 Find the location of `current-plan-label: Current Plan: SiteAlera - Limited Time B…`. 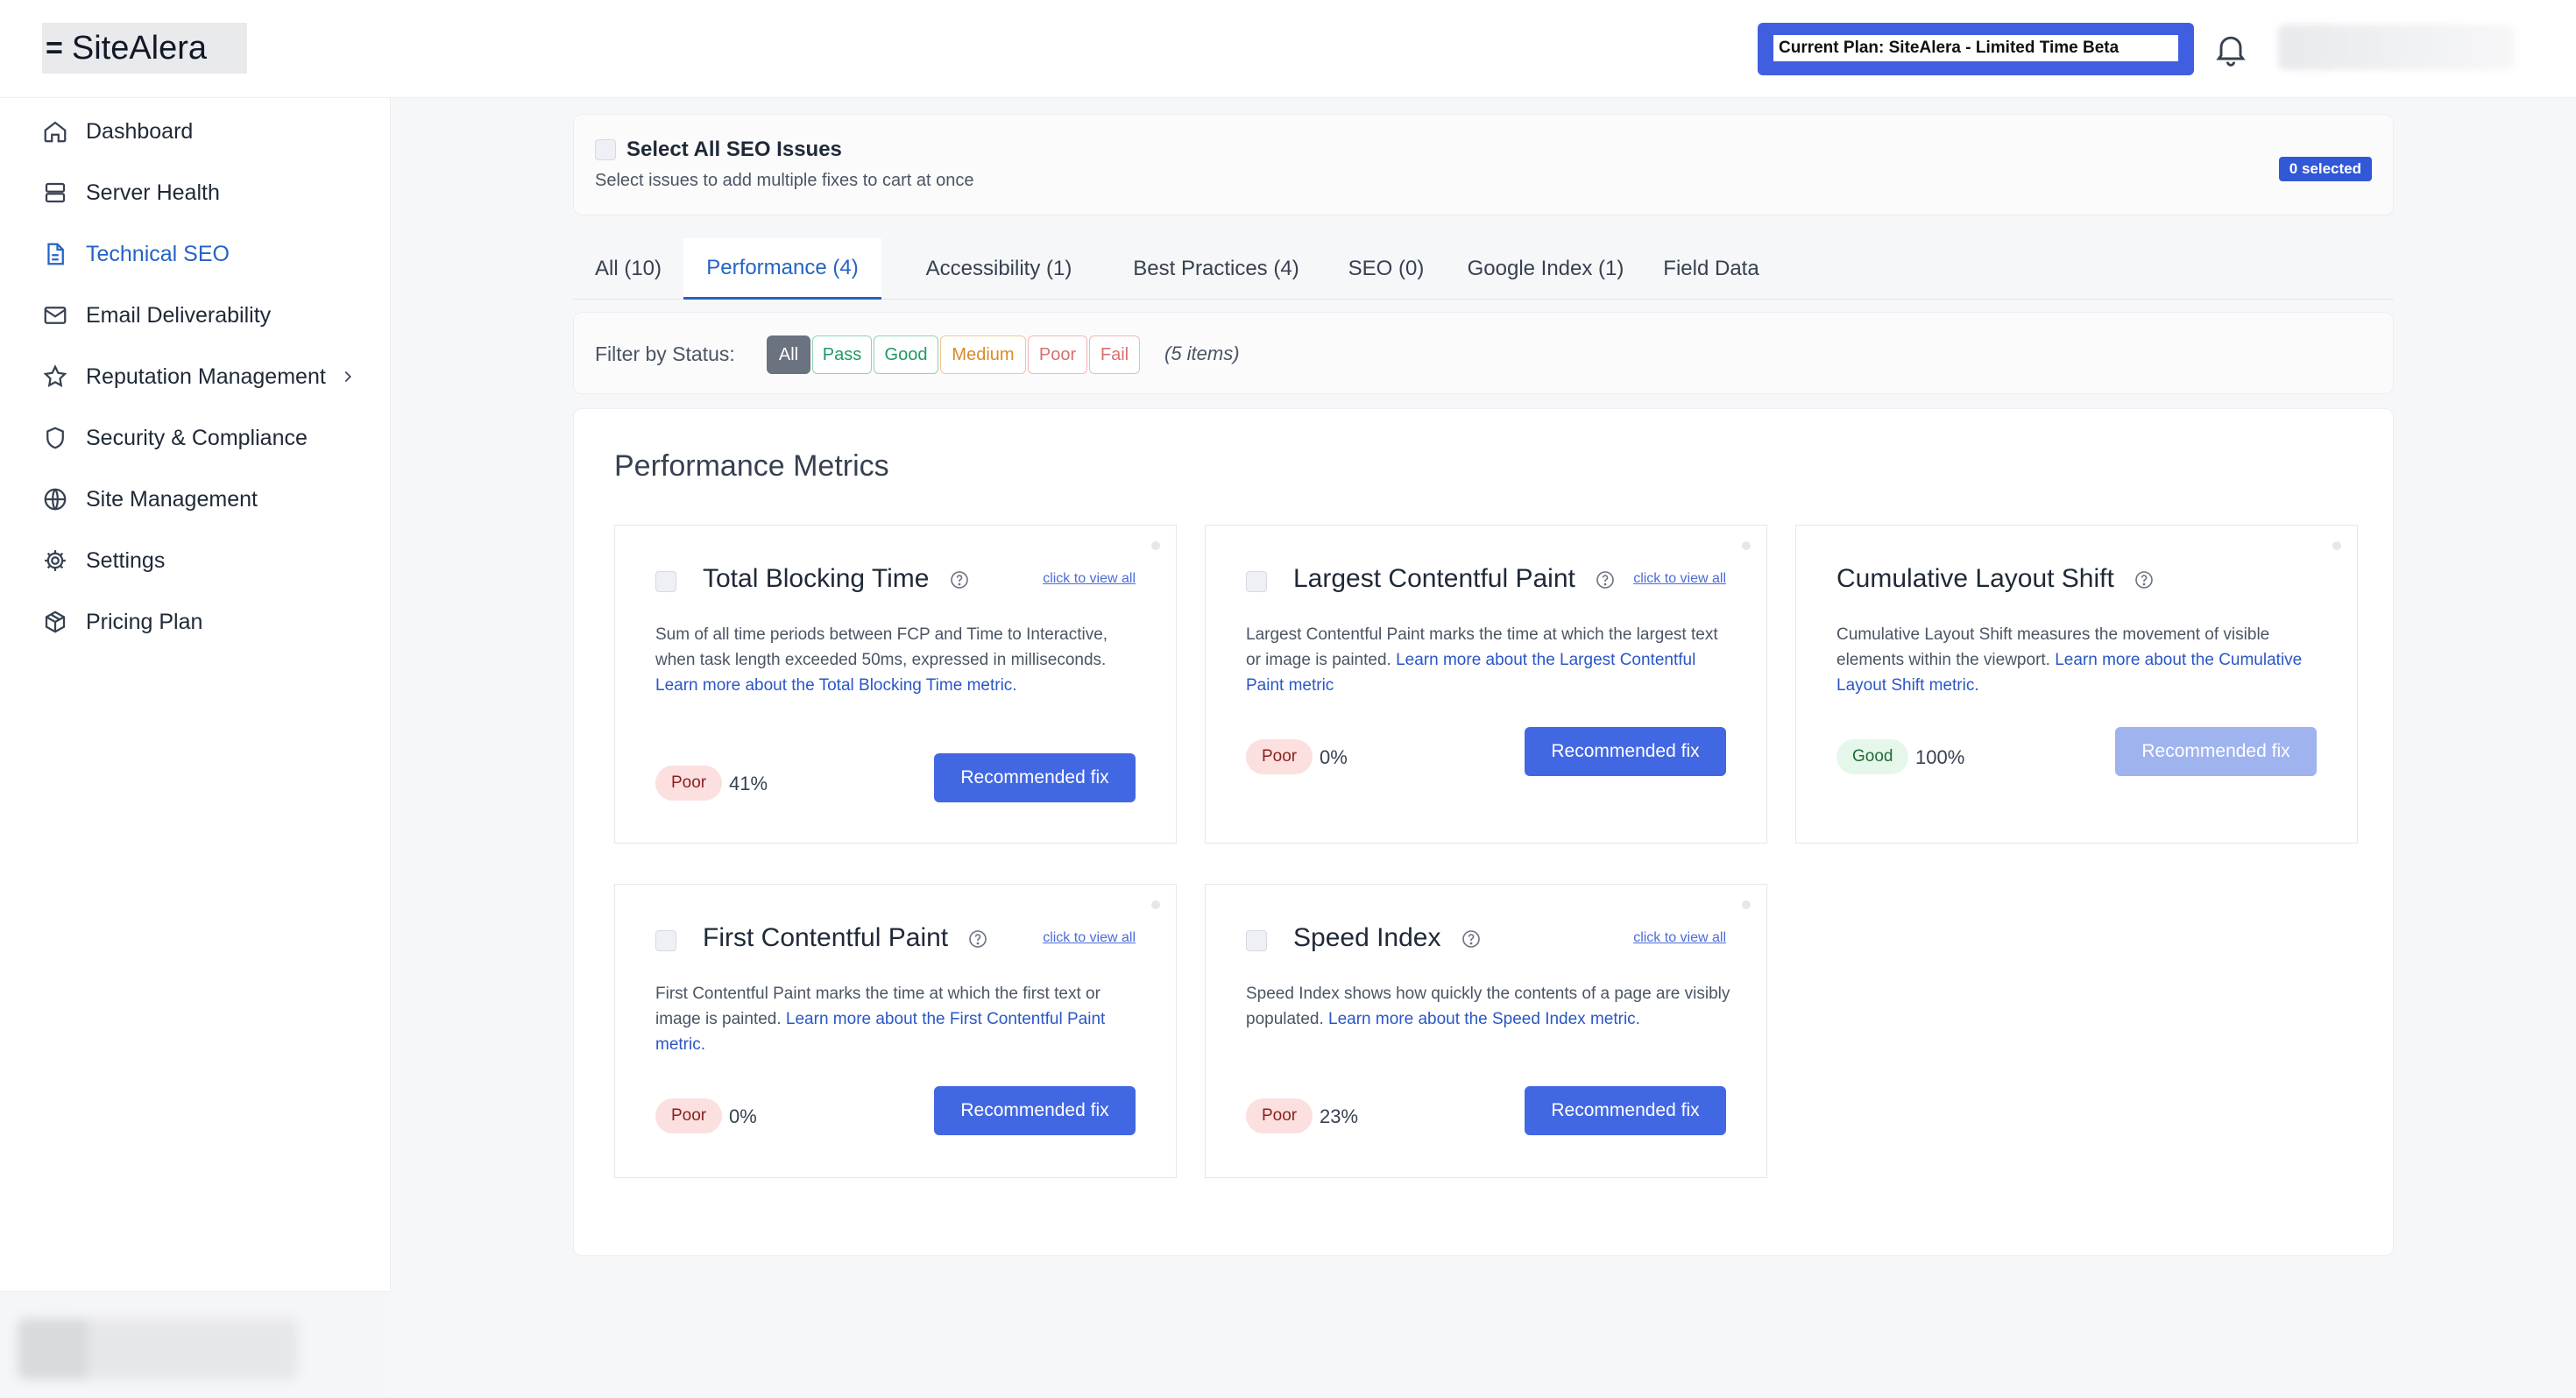

current-plan-label: Current Plan: SiteAlera - Limited Time B… is located at coordinates (1975, 48).